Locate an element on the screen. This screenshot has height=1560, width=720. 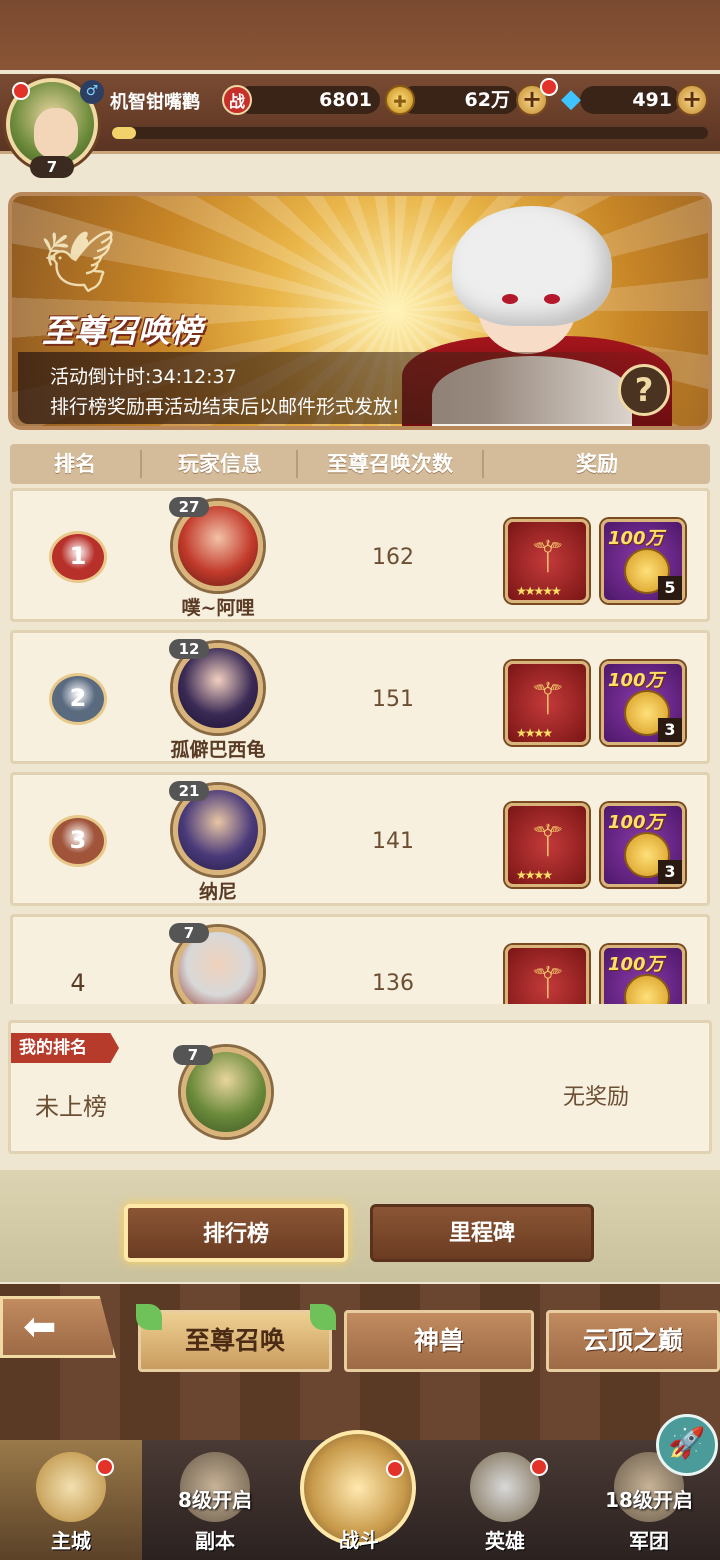
reward-quantity: 5 is located at coordinates (670, 588).